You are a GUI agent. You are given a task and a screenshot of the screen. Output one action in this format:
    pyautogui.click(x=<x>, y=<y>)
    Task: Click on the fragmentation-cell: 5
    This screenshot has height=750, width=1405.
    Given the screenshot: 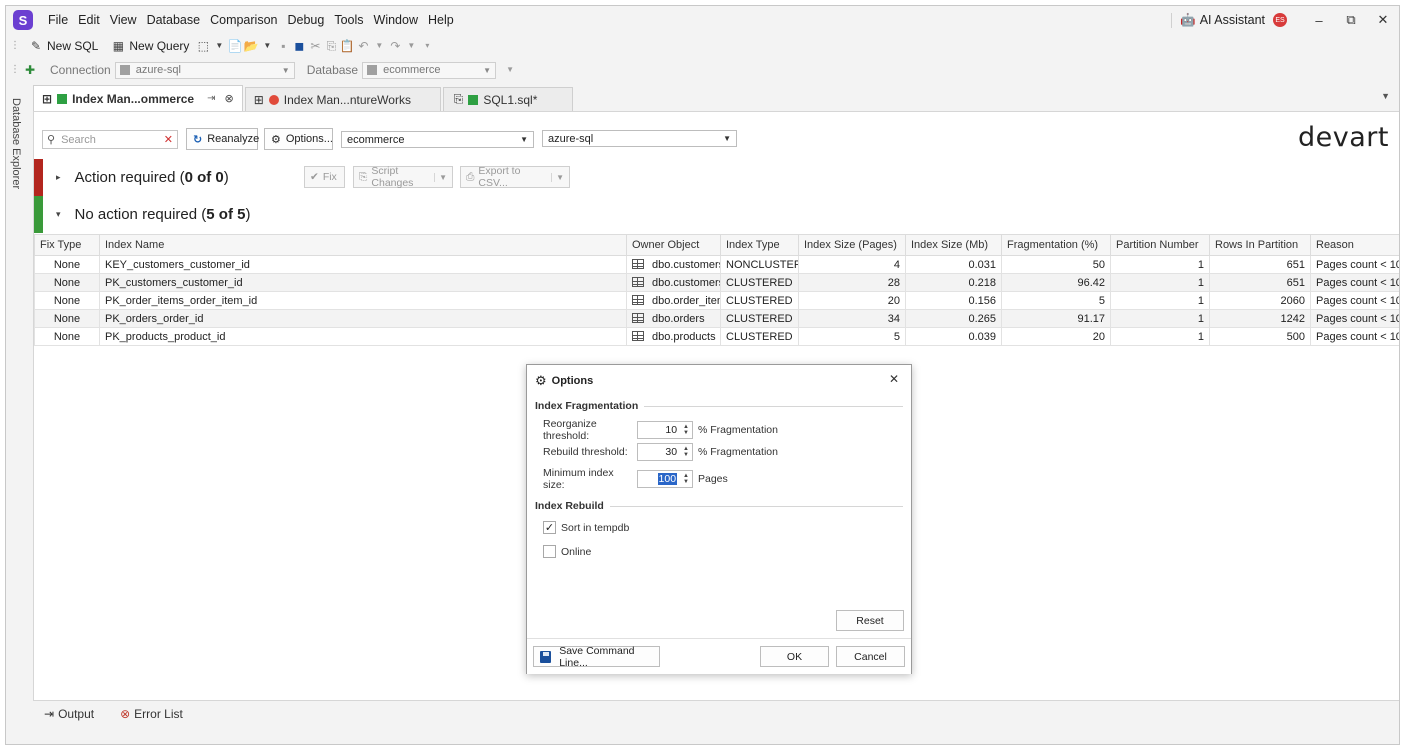 What is the action you would take?
    pyautogui.click(x=1056, y=300)
    